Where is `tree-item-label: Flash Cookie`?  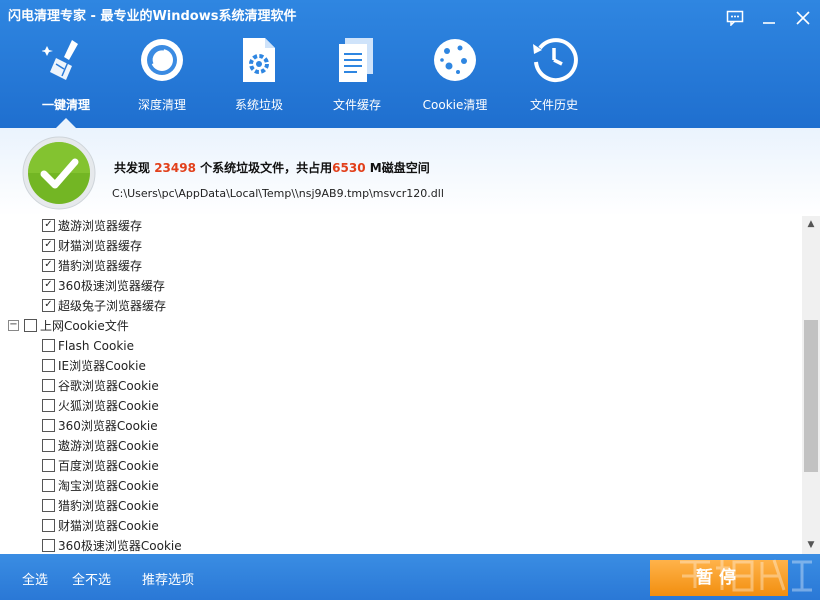
tree-item-label: Flash Cookie is located at coordinates (96, 346).